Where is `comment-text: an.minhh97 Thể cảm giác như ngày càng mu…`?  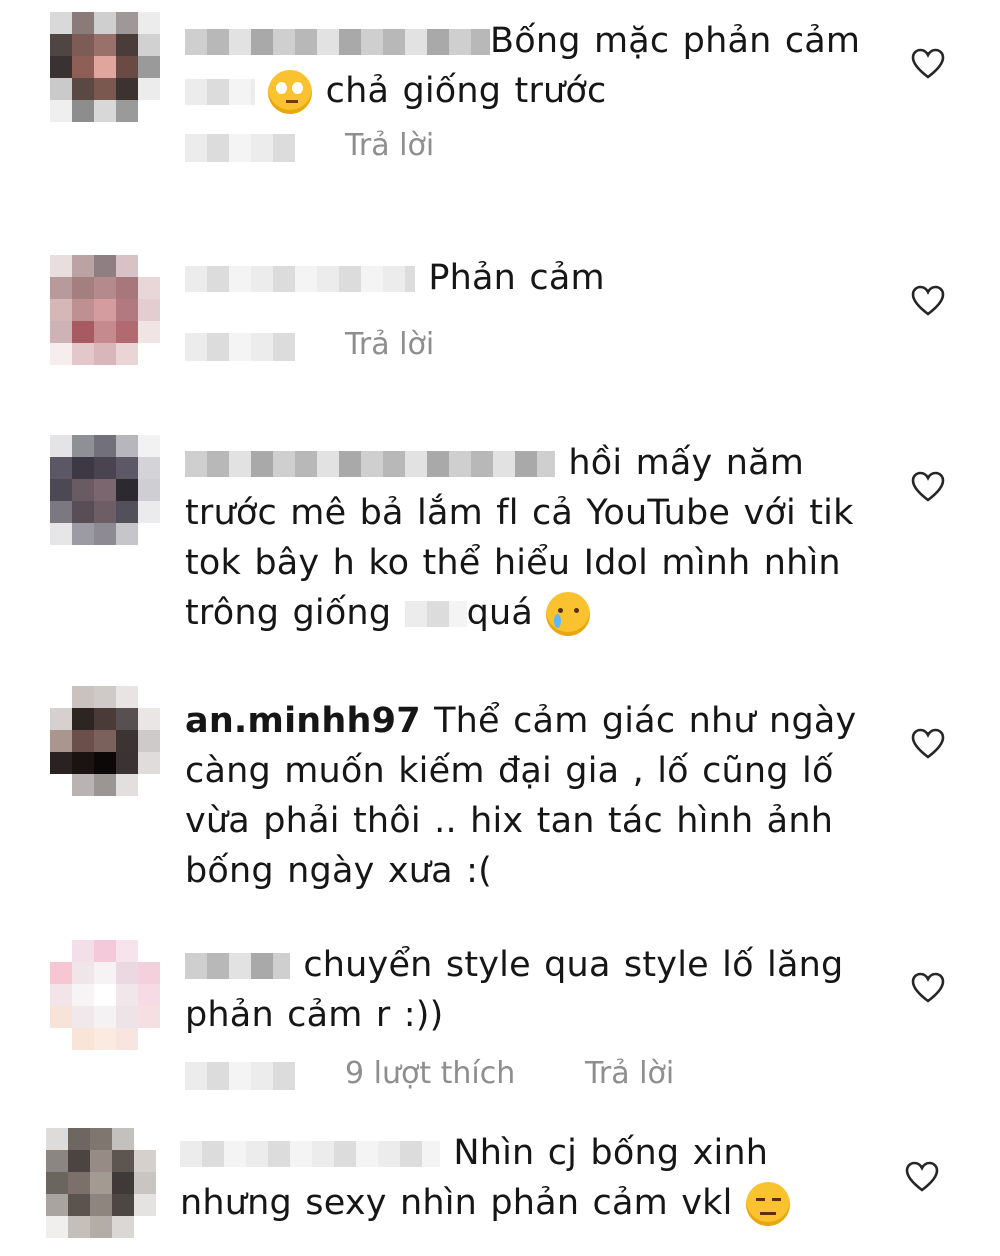 comment-text: an.minhh97 Thể cảm giác như ngày càng mu… is located at coordinates (521, 796).